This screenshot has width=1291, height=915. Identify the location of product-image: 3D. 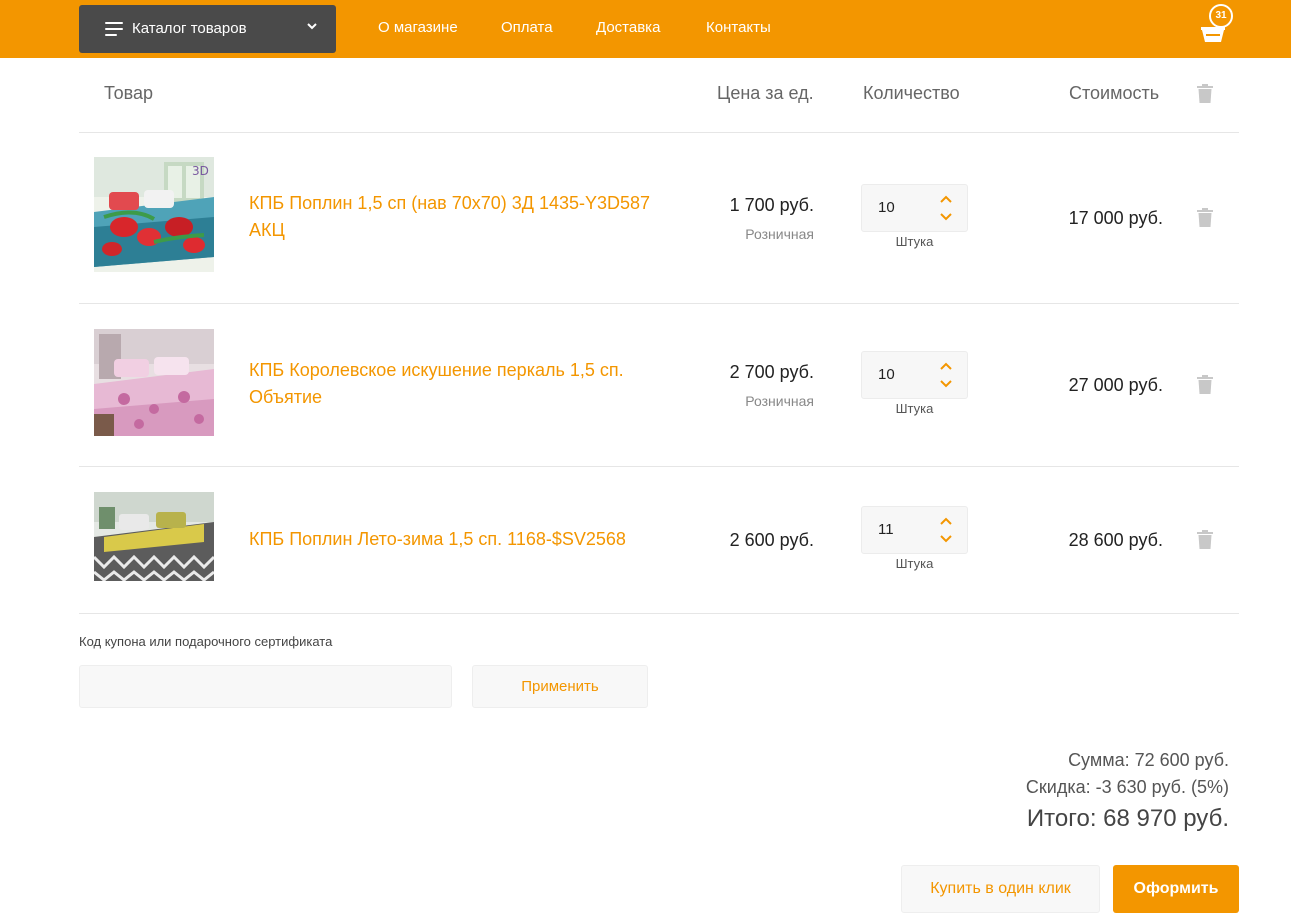
(154, 214).